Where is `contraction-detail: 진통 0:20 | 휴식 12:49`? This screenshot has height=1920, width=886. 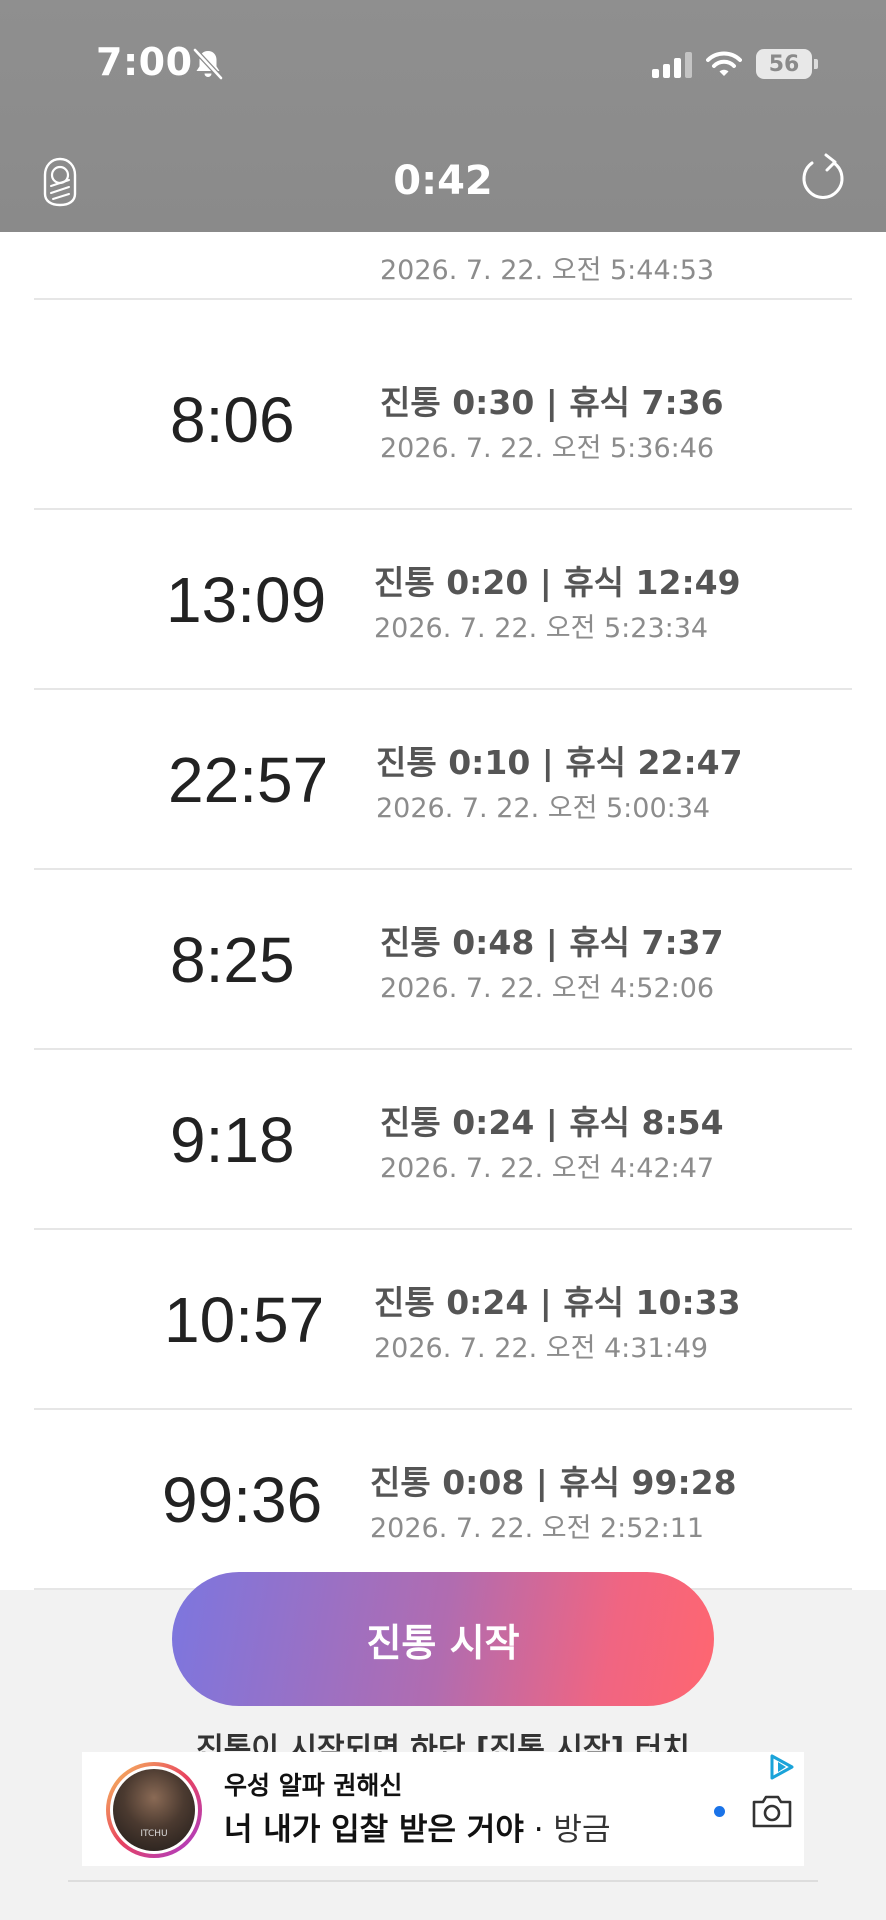 contraction-detail: 진통 0:20 | 휴식 12:49 is located at coordinates (557, 582).